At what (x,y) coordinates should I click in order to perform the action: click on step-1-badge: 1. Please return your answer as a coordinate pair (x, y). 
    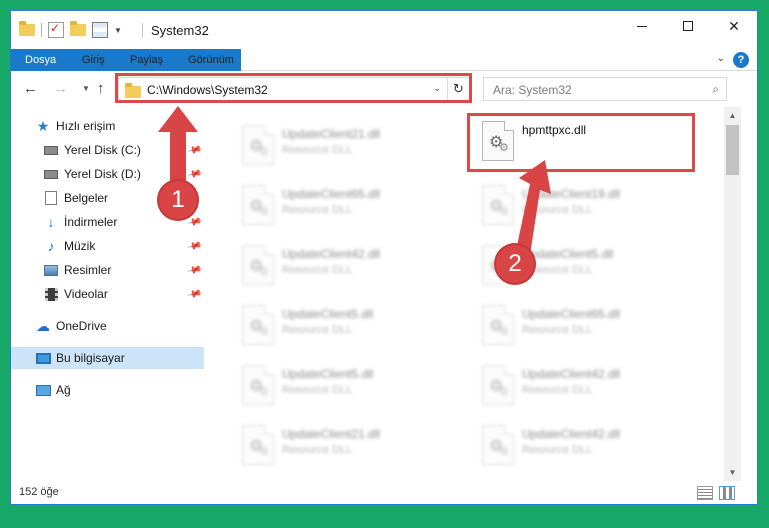
    Looking at the image, I should click on (178, 200).